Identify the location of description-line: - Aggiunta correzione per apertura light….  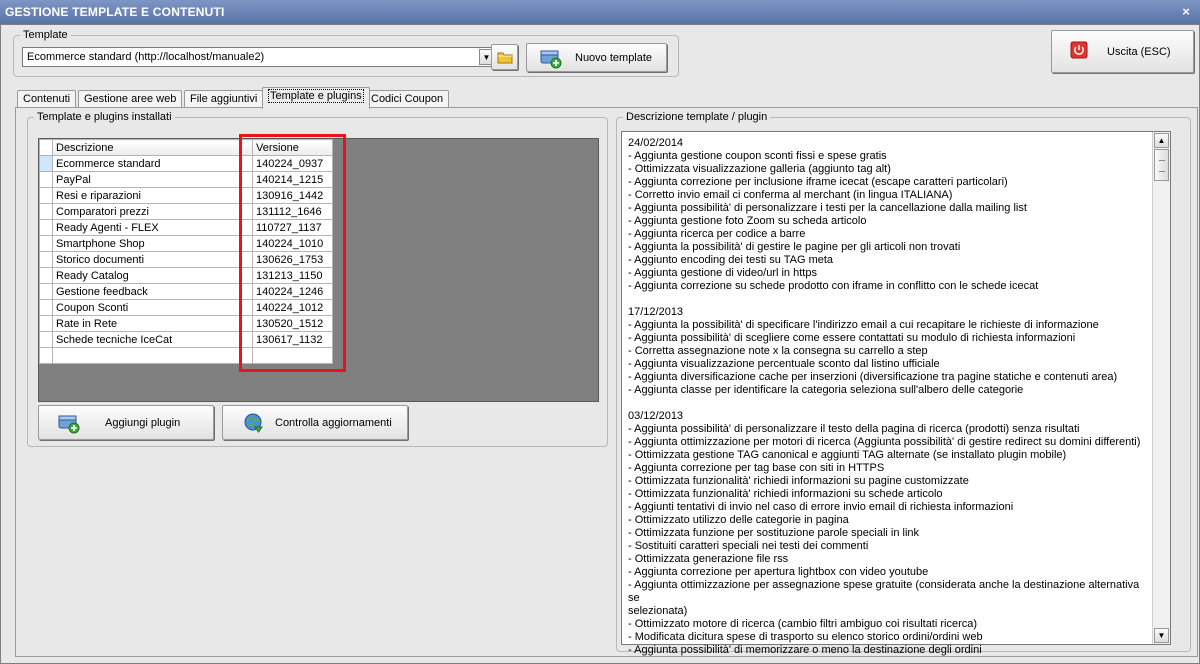
(778, 572).